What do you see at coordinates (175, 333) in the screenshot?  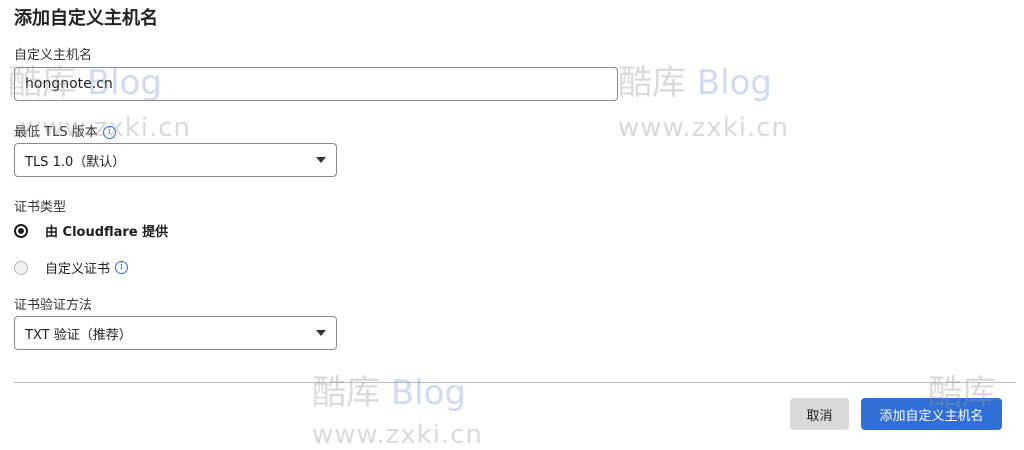 I see `verify-method-select: TXT 验证（推荐）` at bounding box center [175, 333].